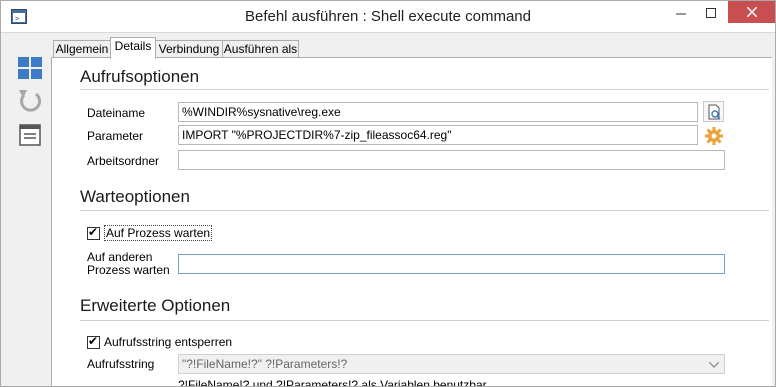 The height and width of the screenshot is (387, 776). Describe the element at coordinates (451, 364) in the screenshot. I see `call-string-select: "?!FileName!?" ?!Parameters!?` at that location.